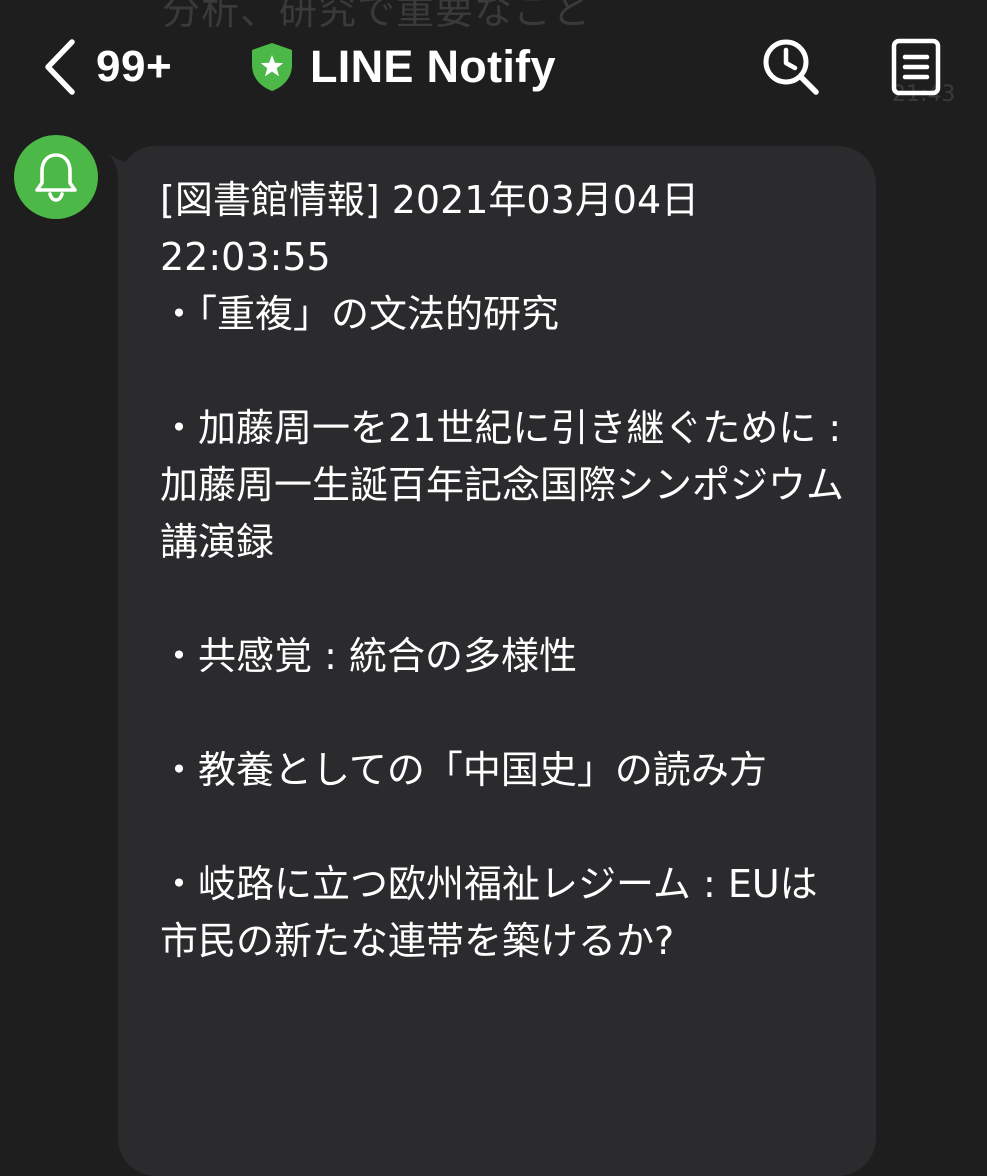  What do you see at coordinates (272, 67) in the screenshot?
I see `shield-star-icon` at bounding box center [272, 67].